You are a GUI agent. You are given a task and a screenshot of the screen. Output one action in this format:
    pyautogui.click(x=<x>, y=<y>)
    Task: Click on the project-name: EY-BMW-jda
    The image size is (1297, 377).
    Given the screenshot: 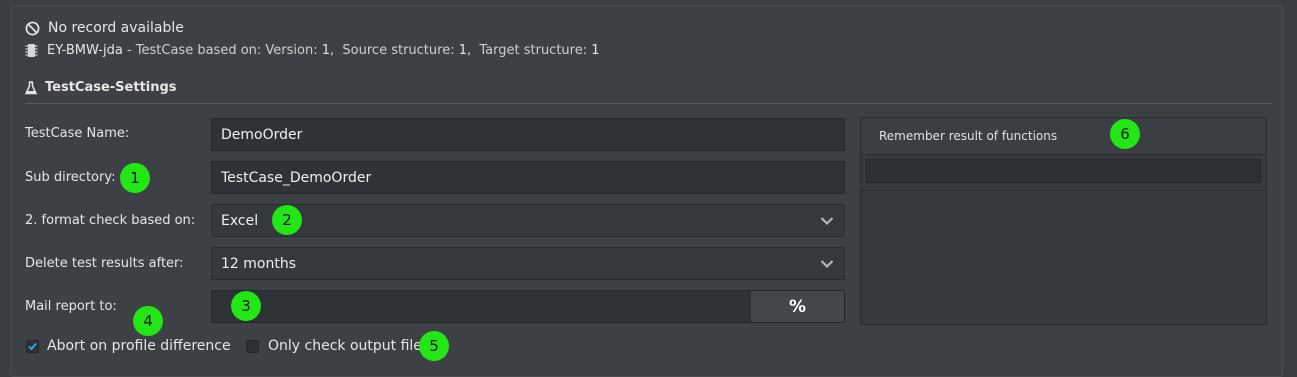 What is the action you would take?
    pyautogui.click(x=85, y=50)
    